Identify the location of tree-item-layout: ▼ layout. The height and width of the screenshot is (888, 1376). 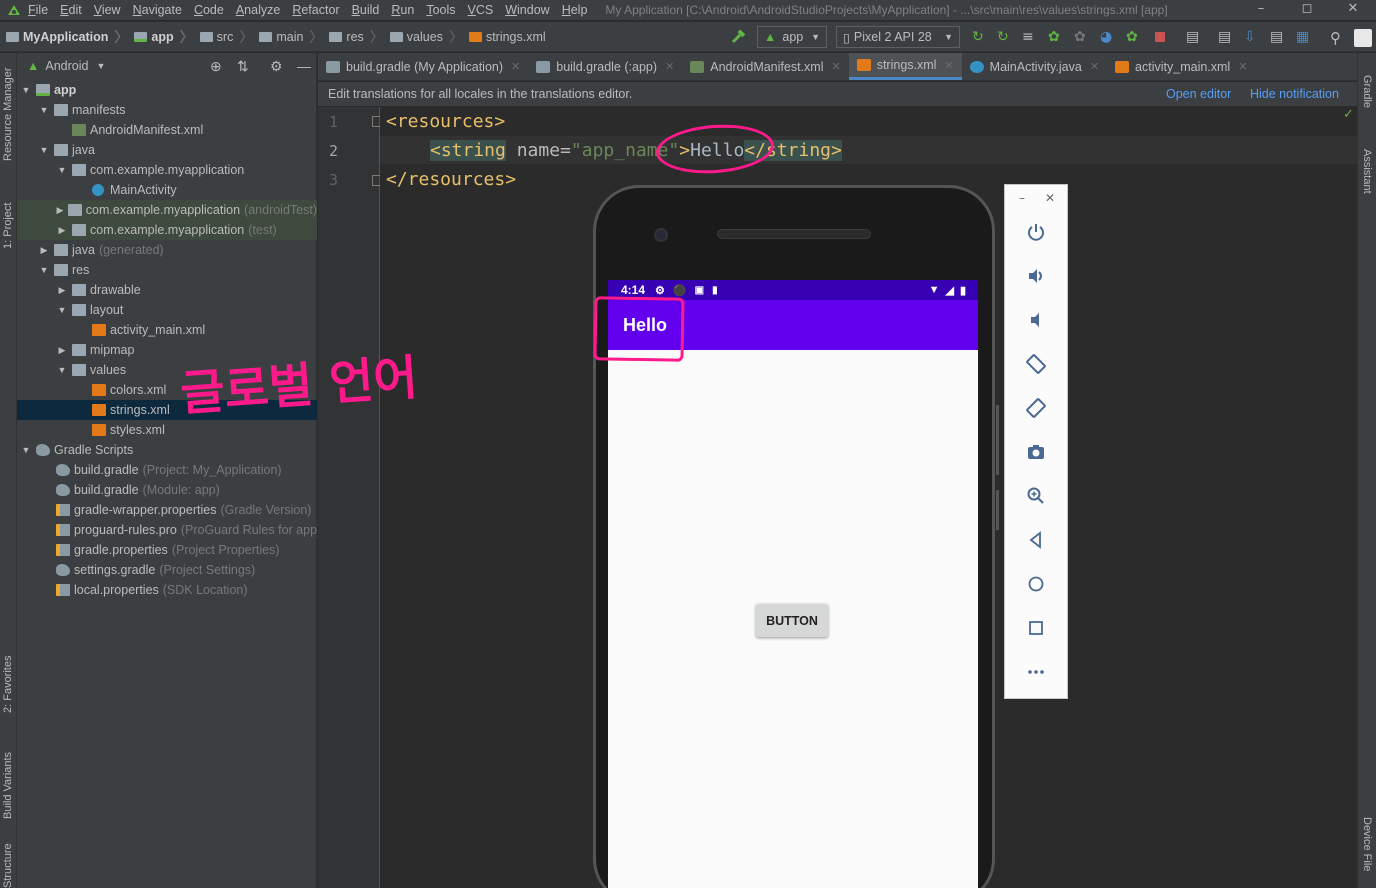
(167, 310).